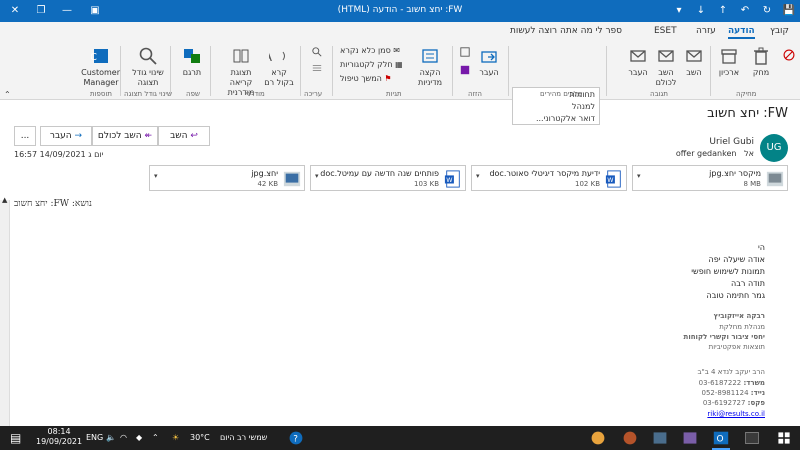  I want to click on svg-text: O, so click(720, 439).